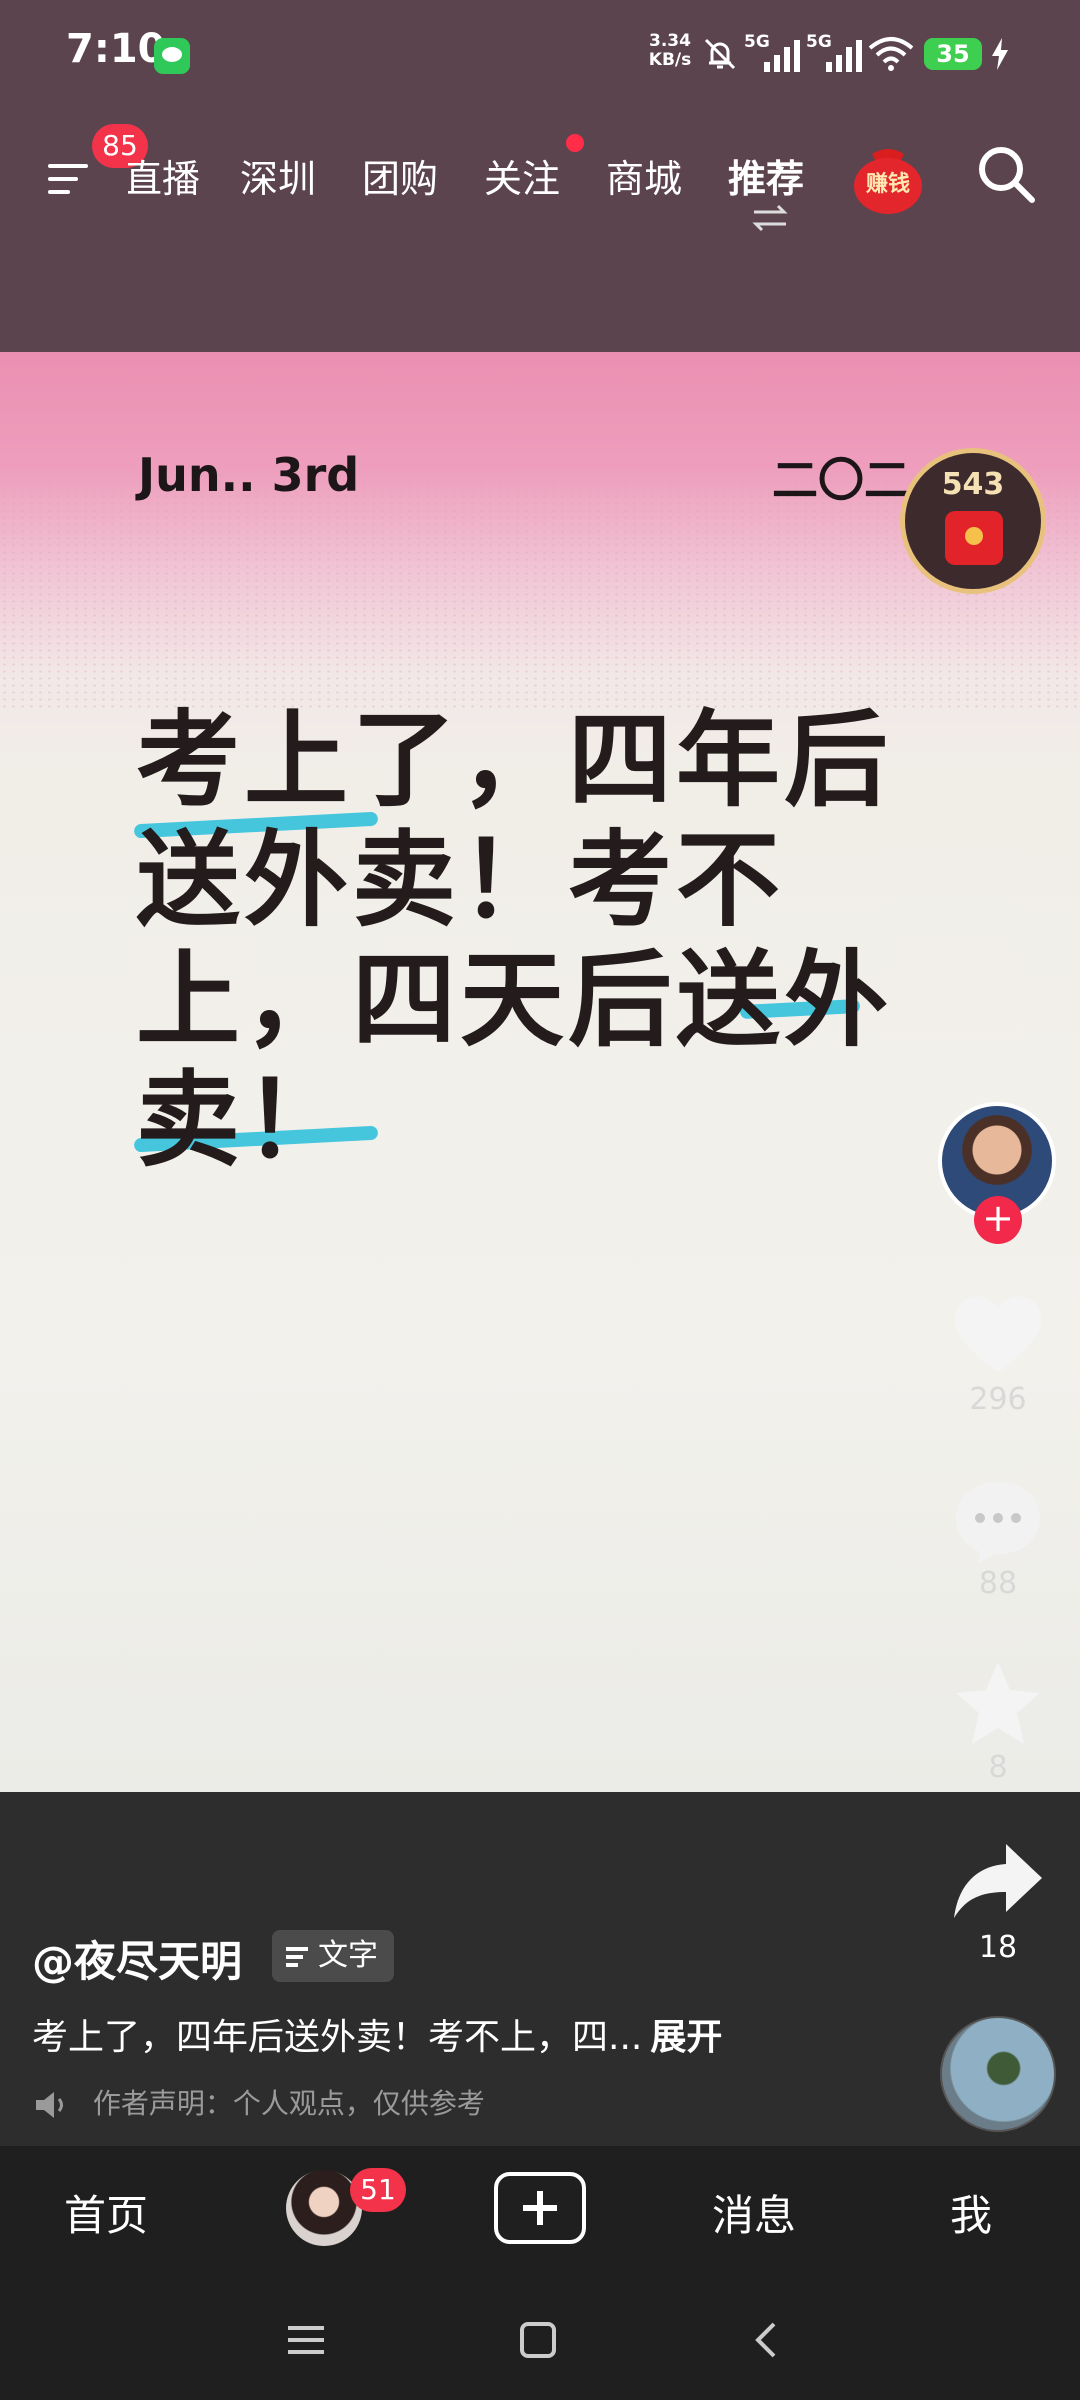 The width and height of the screenshot is (1080, 2400). What do you see at coordinates (1000, 54) in the screenshot?
I see `charging-icon` at bounding box center [1000, 54].